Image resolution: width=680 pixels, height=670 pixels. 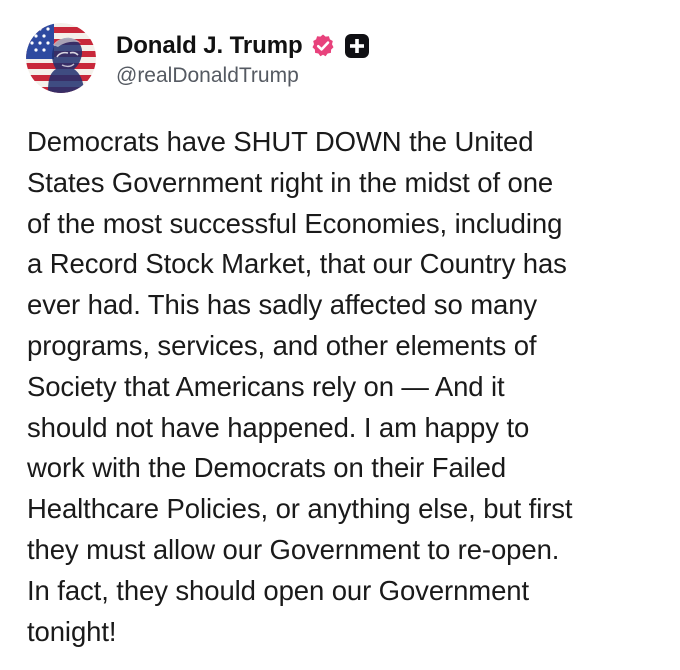 I want to click on author-handle: @realDonaldTrump, so click(x=243, y=76).